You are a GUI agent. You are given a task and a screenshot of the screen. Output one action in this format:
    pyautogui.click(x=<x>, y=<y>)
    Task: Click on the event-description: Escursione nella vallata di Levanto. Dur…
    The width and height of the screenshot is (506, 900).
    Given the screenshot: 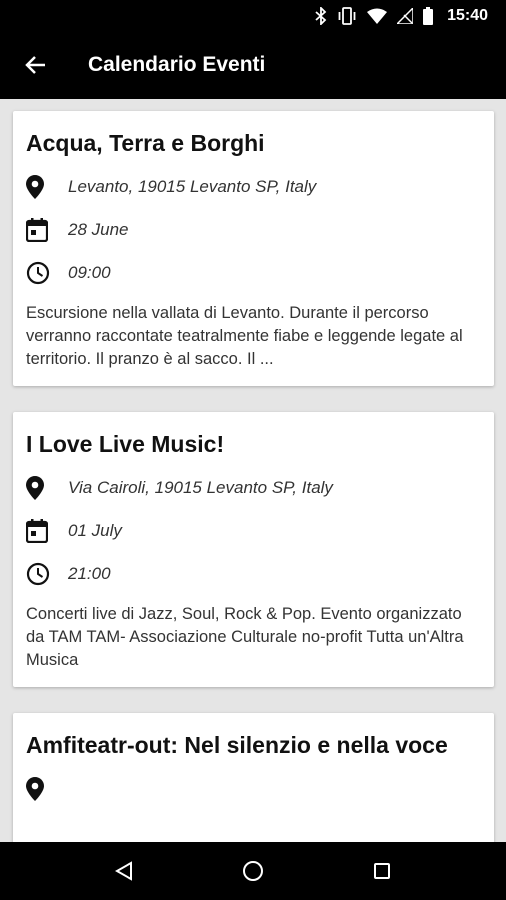 What is the action you would take?
    pyautogui.click(x=244, y=336)
    